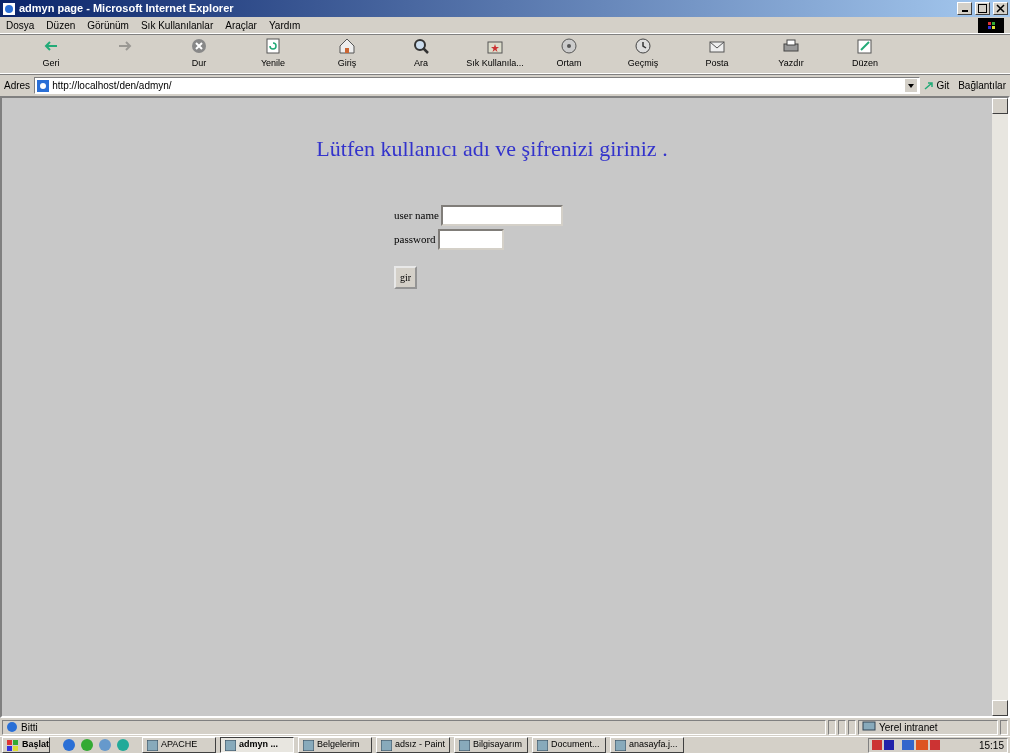 This screenshot has height=753, width=1010. What do you see at coordinates (108, 25) in the screenshot?
I see `menu-item: Görünüm` at bounding box center [108, 25].